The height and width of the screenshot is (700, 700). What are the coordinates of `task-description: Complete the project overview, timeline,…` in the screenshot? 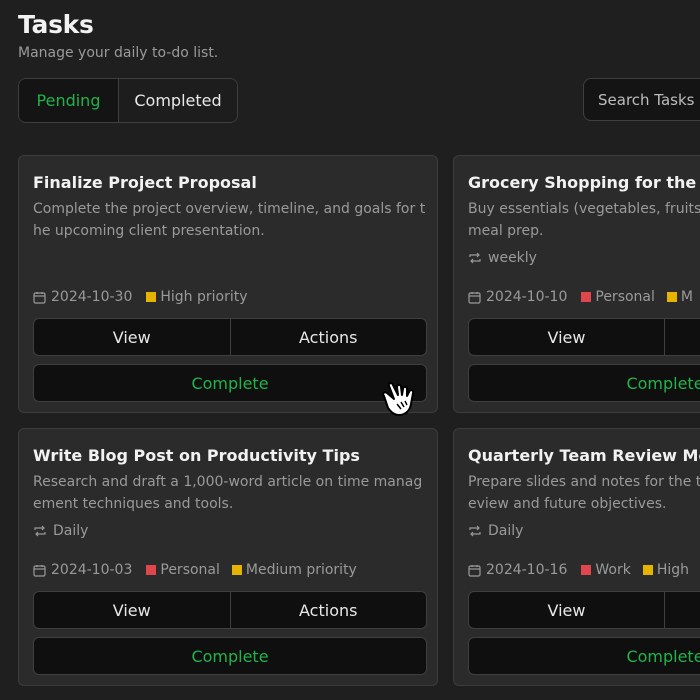 It's located at (229, 220).